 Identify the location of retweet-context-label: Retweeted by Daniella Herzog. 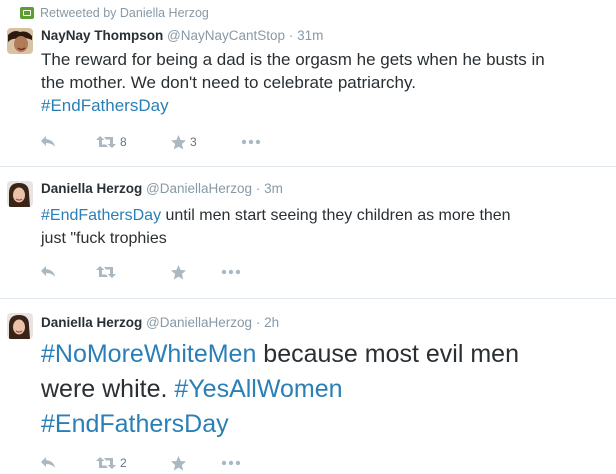
(124, 13).